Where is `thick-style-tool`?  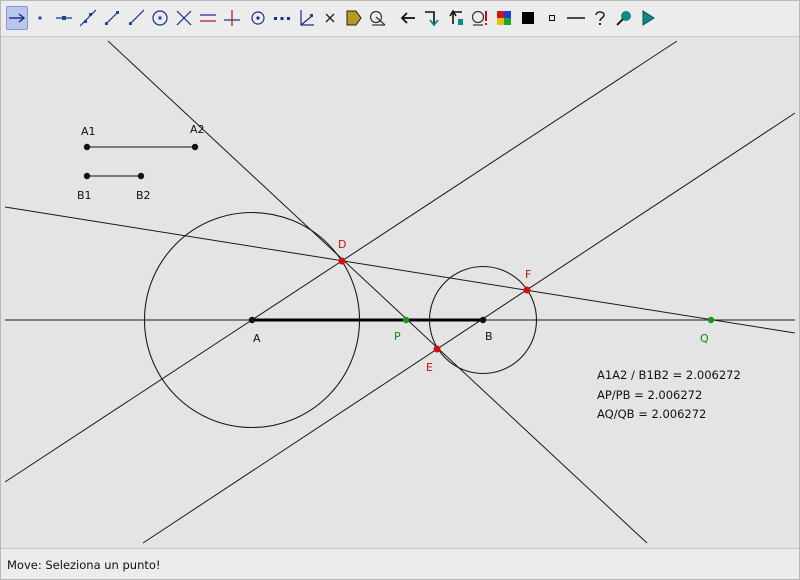
thick-style-tool is located at coordinates (528, 18).